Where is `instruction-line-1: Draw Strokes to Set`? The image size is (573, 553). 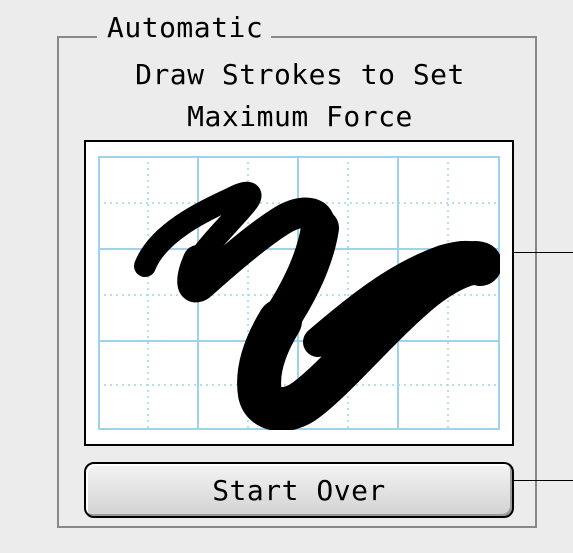 instruction-line-1: Draw Strokes to Set is located at coordinates (300, 74).